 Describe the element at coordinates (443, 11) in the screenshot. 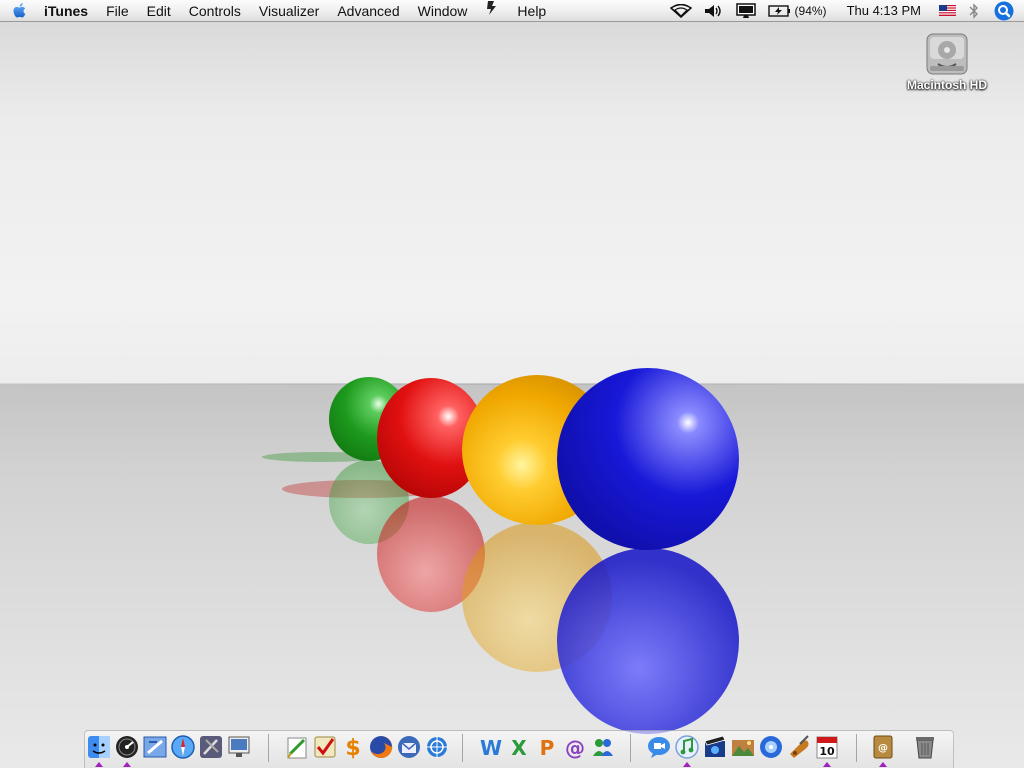

I see `menu-window: Window` at that location.